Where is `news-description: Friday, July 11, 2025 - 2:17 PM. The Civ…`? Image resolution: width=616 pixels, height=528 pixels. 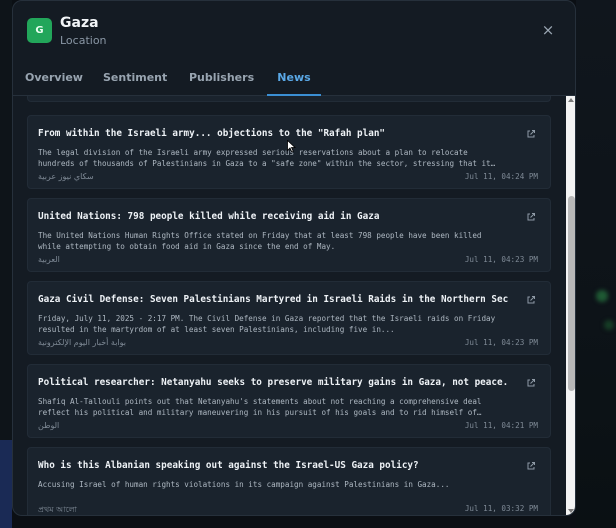
news-description: Friday, July 11, 2025 - 2:17 PM. The Civ… is located at coordinates (267, 324).